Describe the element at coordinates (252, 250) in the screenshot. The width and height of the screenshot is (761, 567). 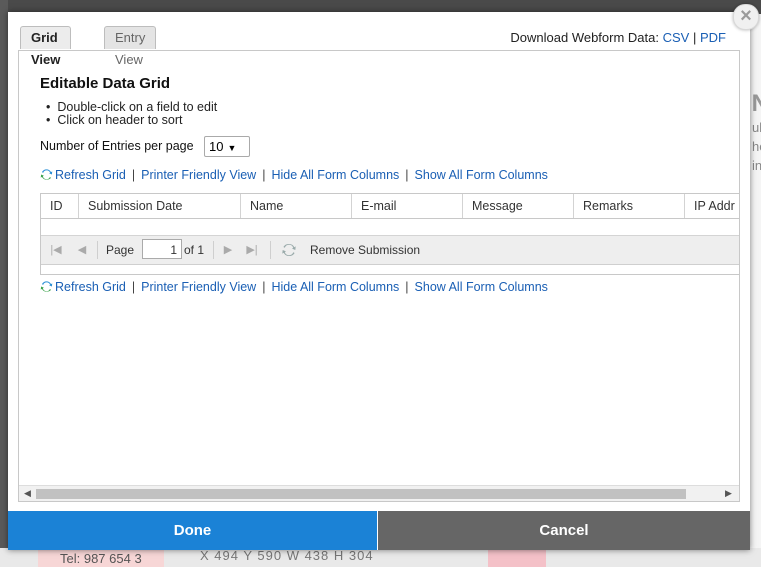
I see `last-page-icon: ▶|` at that location.